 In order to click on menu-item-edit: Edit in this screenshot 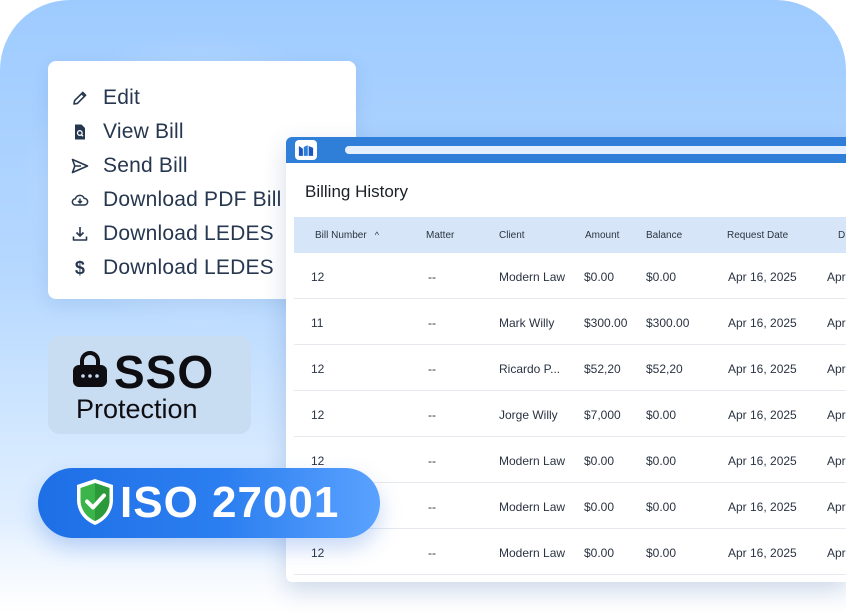, I will do `click(164, 98)`.